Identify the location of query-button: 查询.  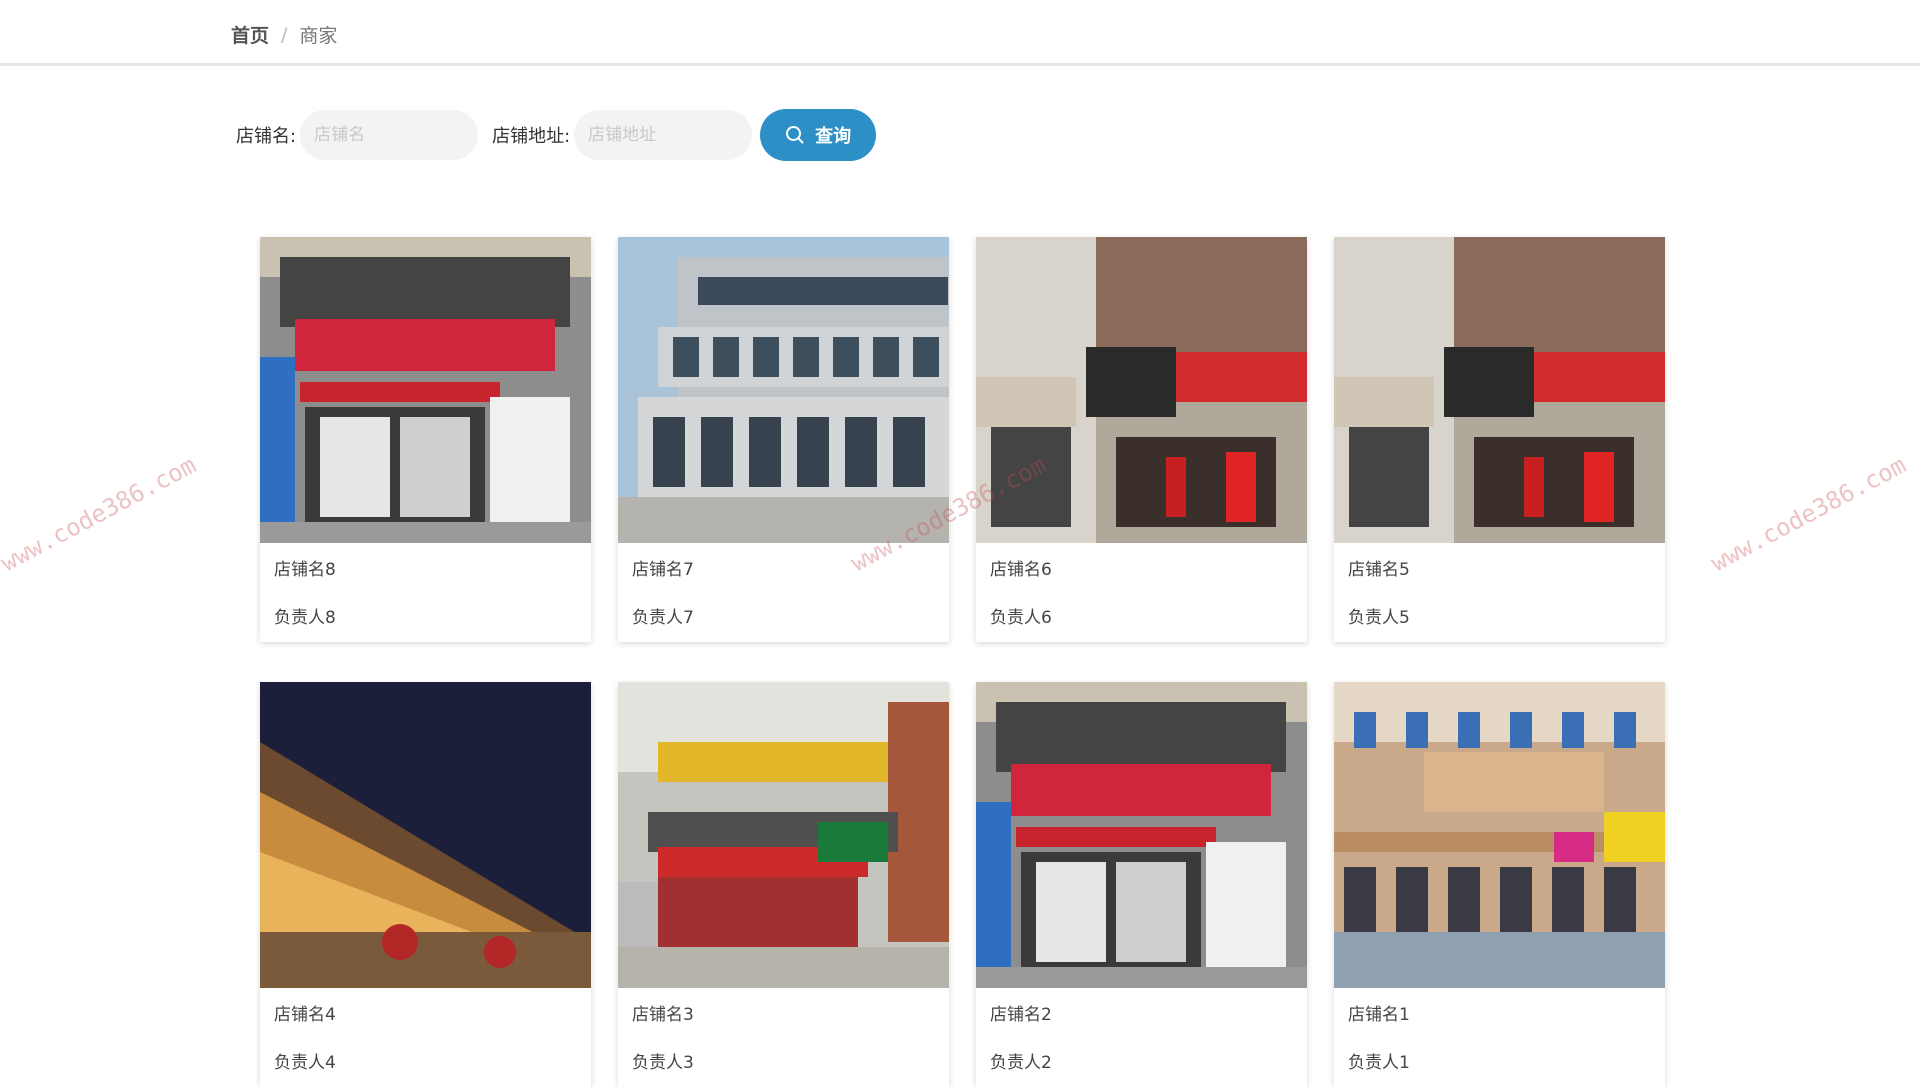
(818, 135).